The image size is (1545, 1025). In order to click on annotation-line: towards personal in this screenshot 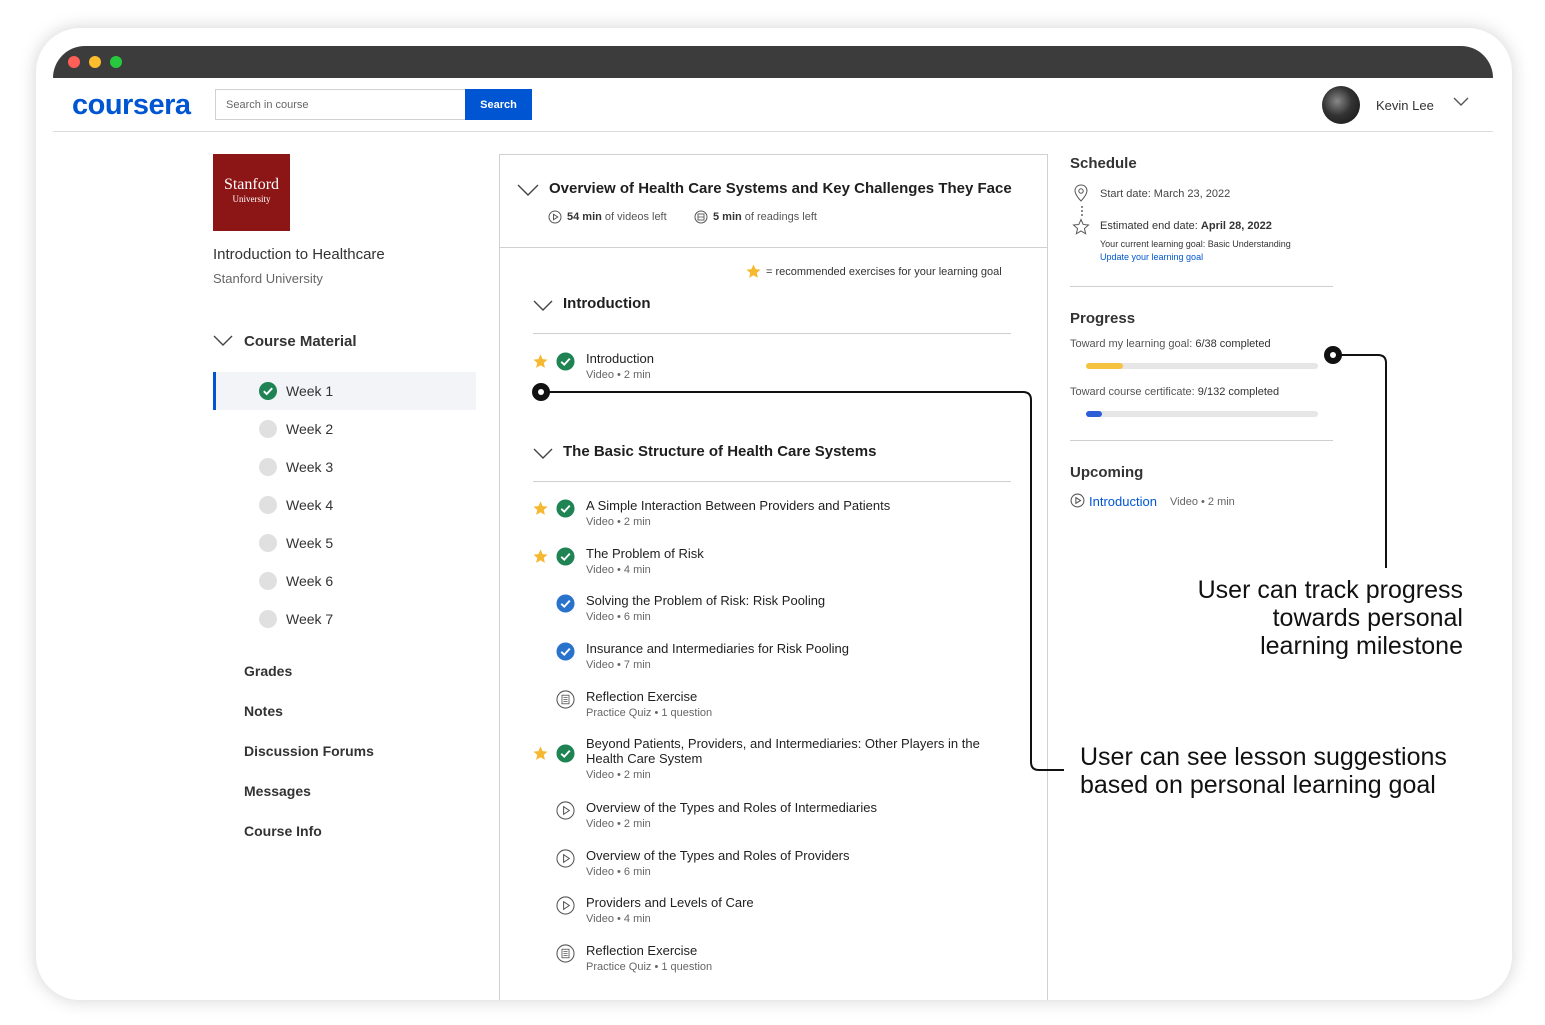, I will do `click(1367, 618)`.